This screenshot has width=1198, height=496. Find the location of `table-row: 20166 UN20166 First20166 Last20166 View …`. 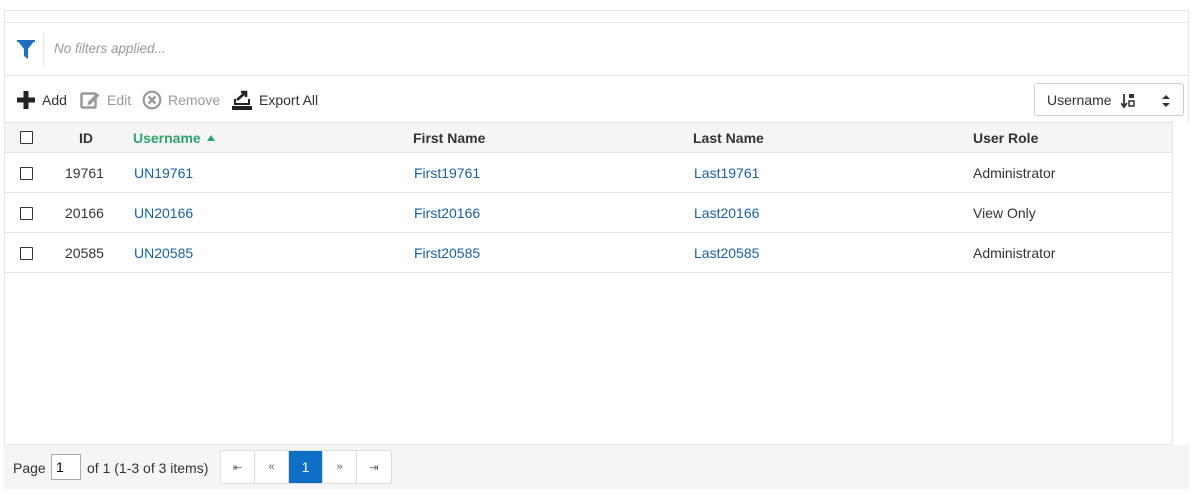

table-row: 20166 UN20166 First20166 Last20166 View … is located at coordinates (588, 213).